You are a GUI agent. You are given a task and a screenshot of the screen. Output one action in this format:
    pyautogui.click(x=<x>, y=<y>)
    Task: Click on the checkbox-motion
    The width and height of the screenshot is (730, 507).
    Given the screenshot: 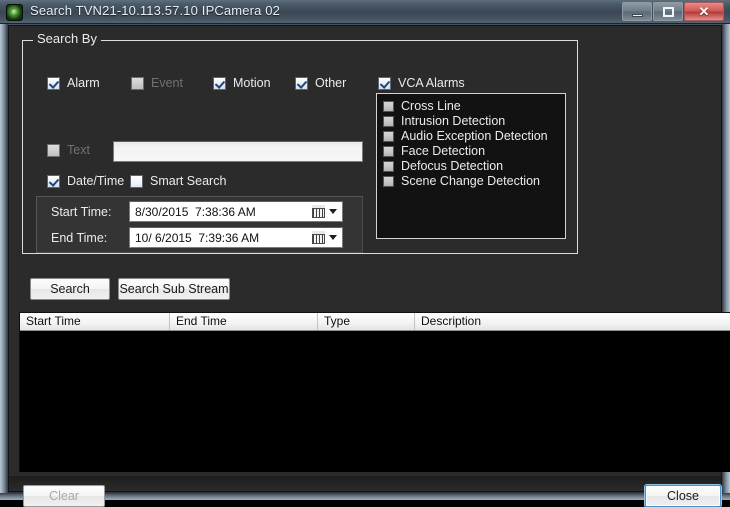 What is the action you would take?
    pyautogui.click(x=219, y=83)
    